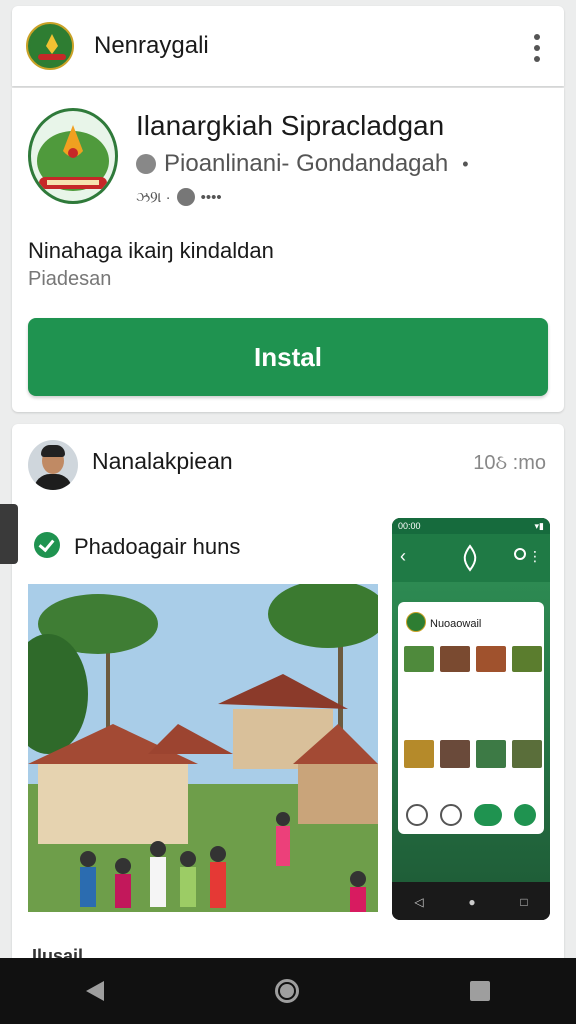 This screenshot has height=1024, width=576. What do you see at coordinates (151, 250) in the screenshot?
I see `app-description: Ninahaga ikaiŋ kindaldan` at bounding box center [151, 250].